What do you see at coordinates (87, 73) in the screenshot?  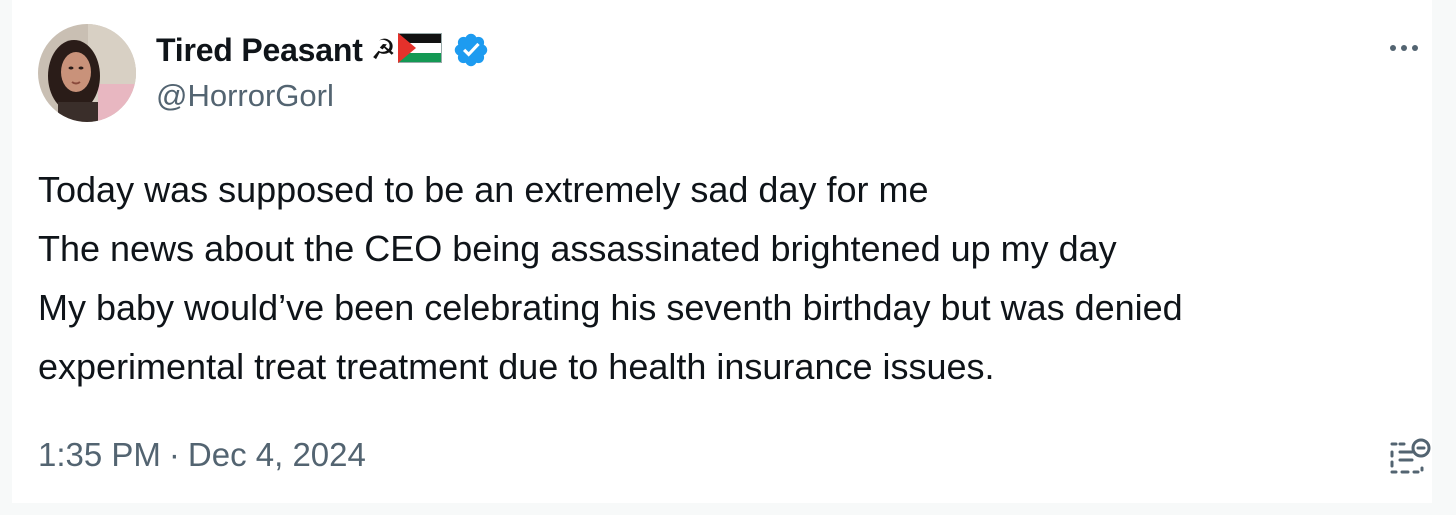 I see `avatar` at bounding box center [87, 73].